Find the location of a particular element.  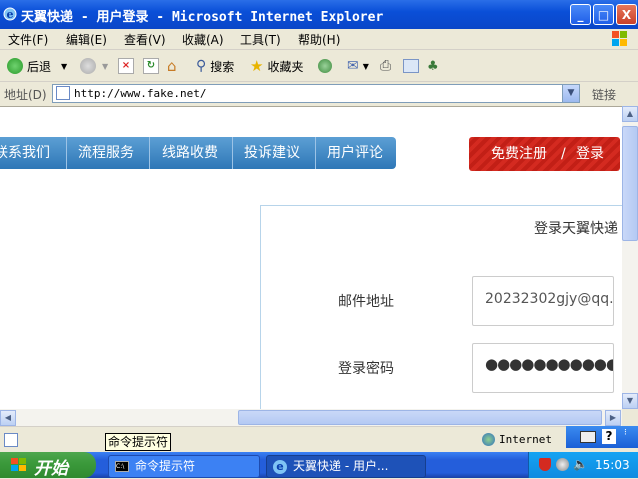

help-icon: ? is located at coordinates (609, 436).